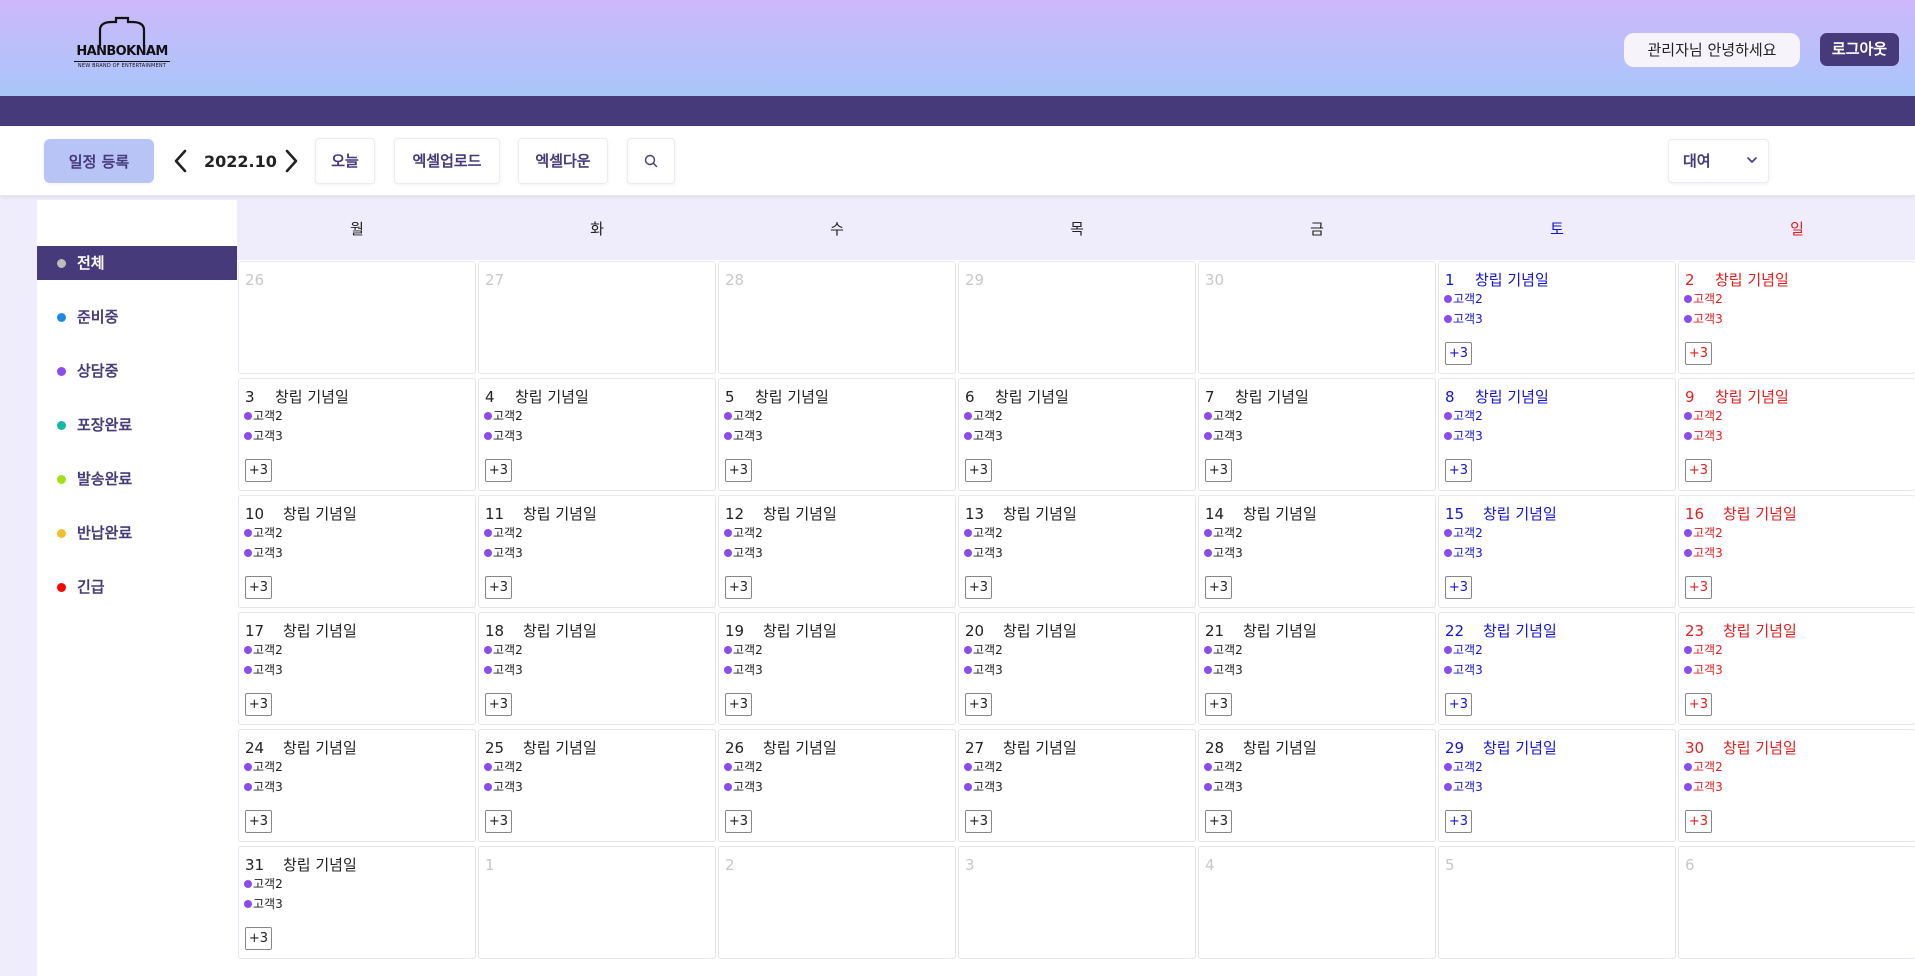 This screenshot has height=976, width=1915. What do you see at coordinates (1317, 785) in the screenshot?
I see `day-cell: 28 창립 기념일 고객2 고객3 +3` at bounding box center [1317, 785].